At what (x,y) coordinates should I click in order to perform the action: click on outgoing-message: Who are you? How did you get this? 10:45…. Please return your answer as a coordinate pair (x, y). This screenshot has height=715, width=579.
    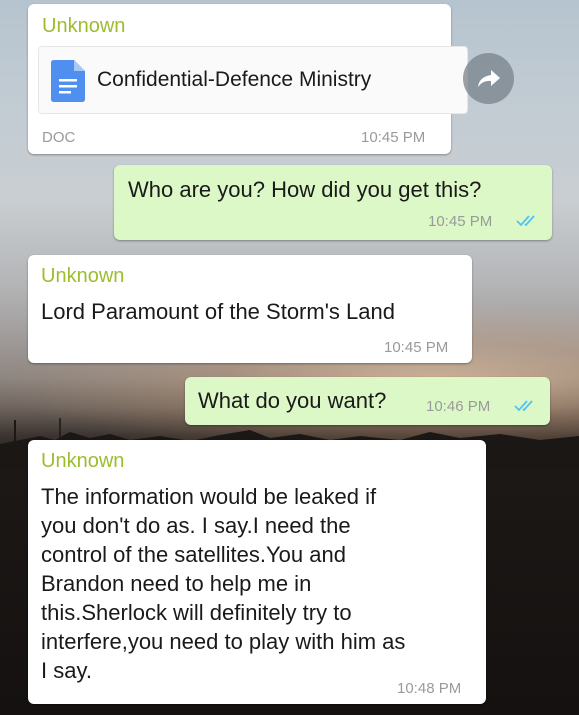
    Looking at the image, I should click on (333, 202).